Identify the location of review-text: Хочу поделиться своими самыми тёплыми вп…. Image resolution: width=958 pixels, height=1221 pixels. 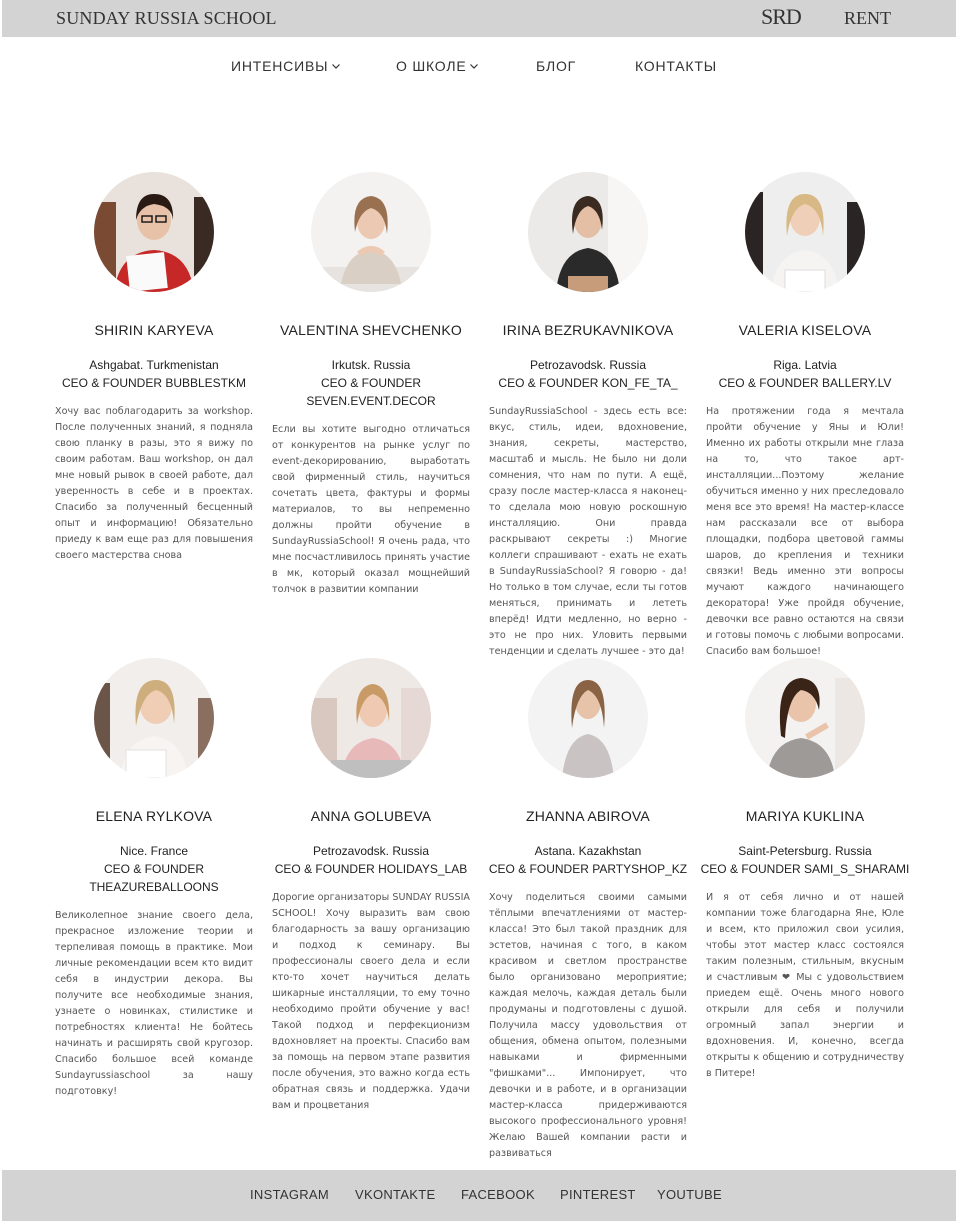
(588, 1025).